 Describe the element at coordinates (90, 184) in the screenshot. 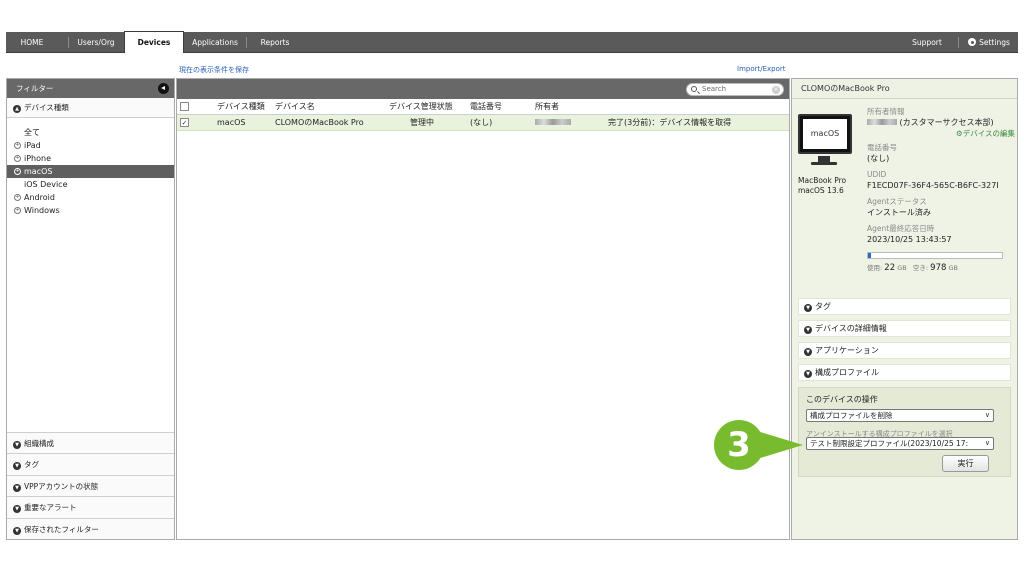

I see `device-type-ios-device: iOS Device` at that location.